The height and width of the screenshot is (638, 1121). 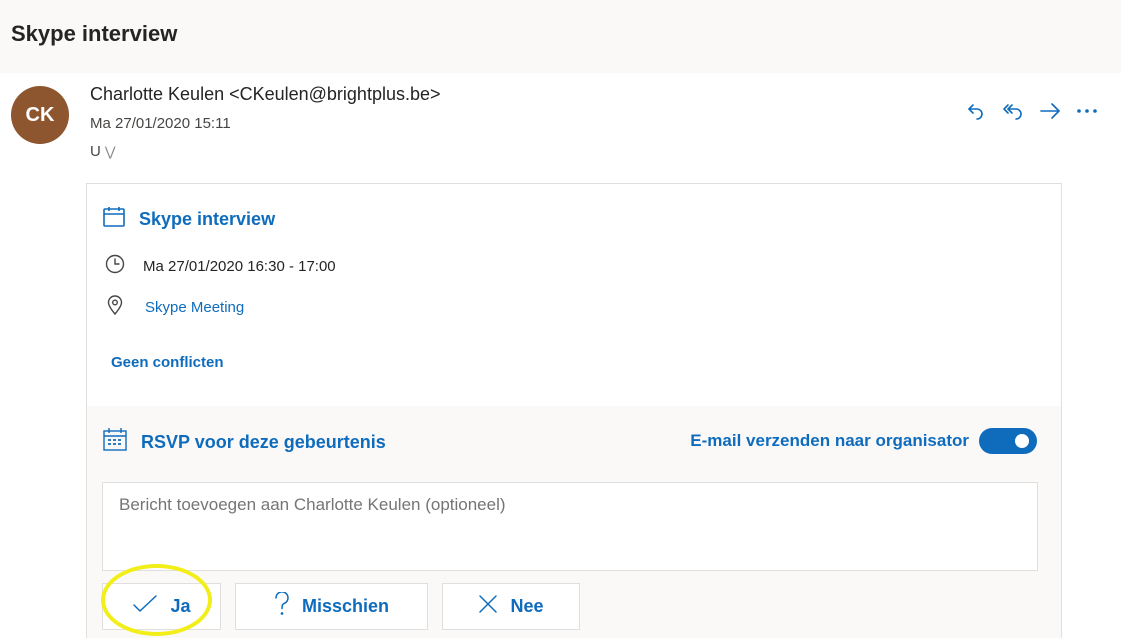 I want to click on event-title: Skype interview, so click(x=207, y=219).